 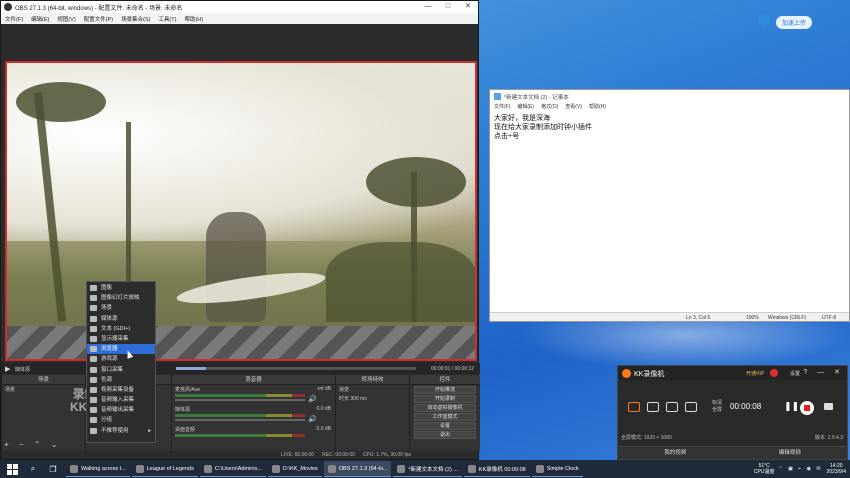 I want to click on region-capture-icon, so click(x=653, y=407).